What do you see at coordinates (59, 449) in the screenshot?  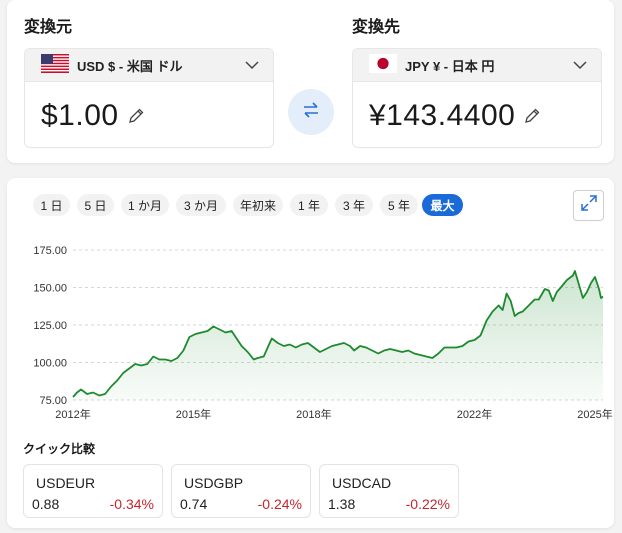 I see `quick-compare-title: クイック比較` at bounding box center [59, 449].